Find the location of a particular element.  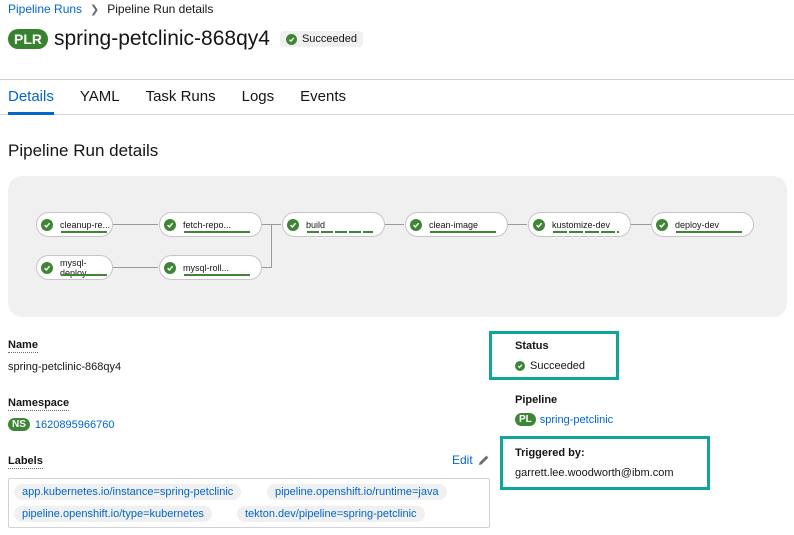

task-node-build: build is located at coordinates (333, 224).